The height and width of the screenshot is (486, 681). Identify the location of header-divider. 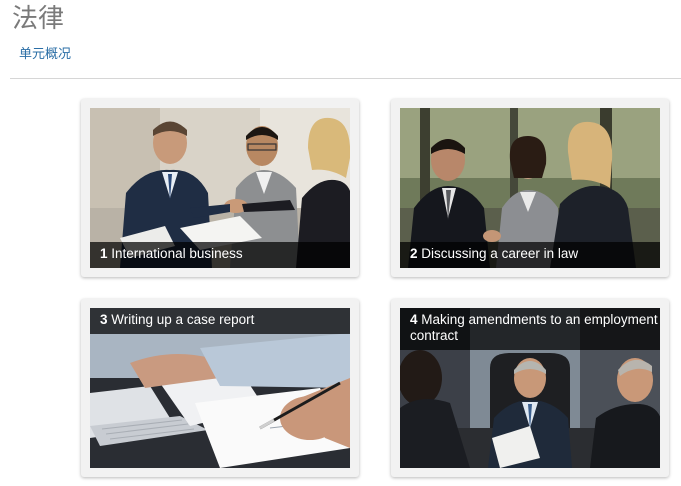
(345, 78).